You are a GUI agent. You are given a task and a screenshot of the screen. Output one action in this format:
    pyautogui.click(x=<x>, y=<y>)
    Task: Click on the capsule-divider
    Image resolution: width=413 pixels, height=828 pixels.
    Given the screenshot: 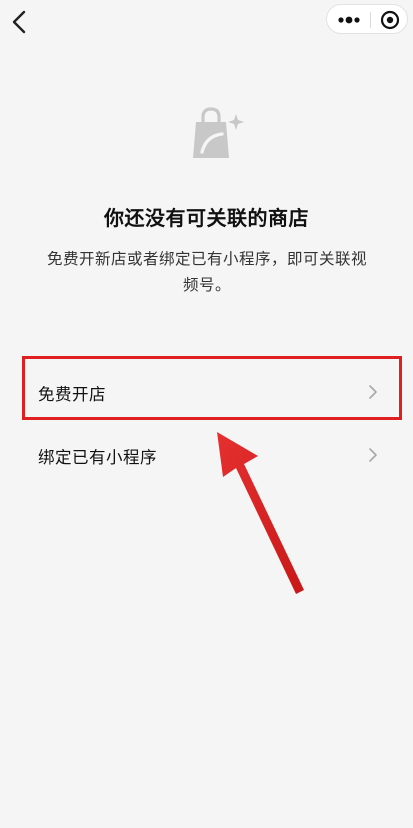 What is the action you would take?
    pyautogui.click(x=370, y=20)
    